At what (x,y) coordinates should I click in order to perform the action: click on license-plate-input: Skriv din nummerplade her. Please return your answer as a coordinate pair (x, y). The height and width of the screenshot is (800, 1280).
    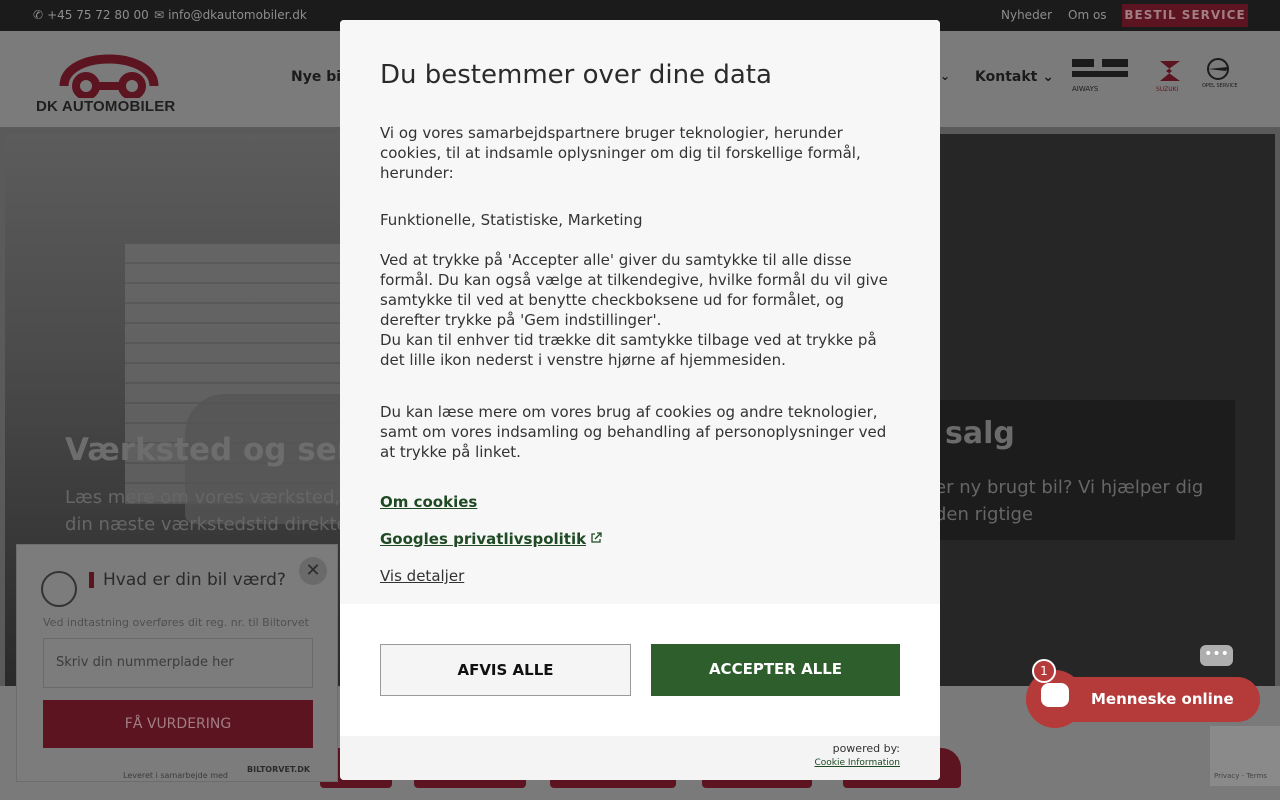
    Looking at the image, I should click on (178, 663).